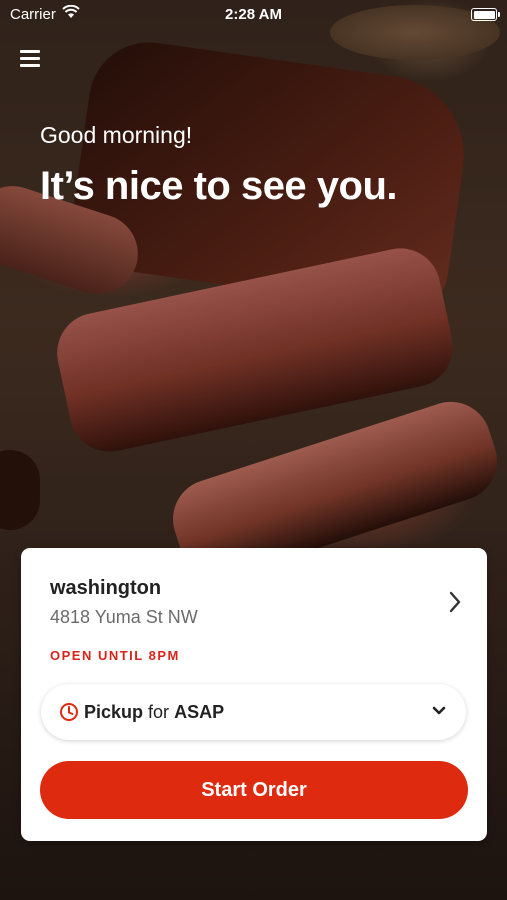 Image resolution: width=507 pixels, height=900 pixels. Describe the element at coordinates (485, 14) in the screenshot. I see `battery-icon` at that location.